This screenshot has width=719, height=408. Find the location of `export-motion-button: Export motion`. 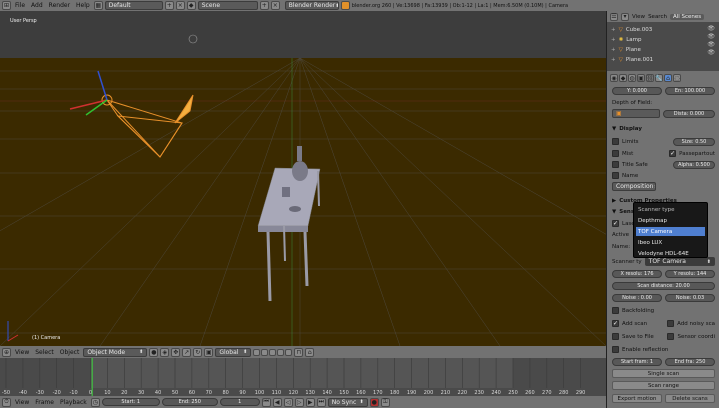

export-motion-button: Export motion is located at coordinates (637, 398).